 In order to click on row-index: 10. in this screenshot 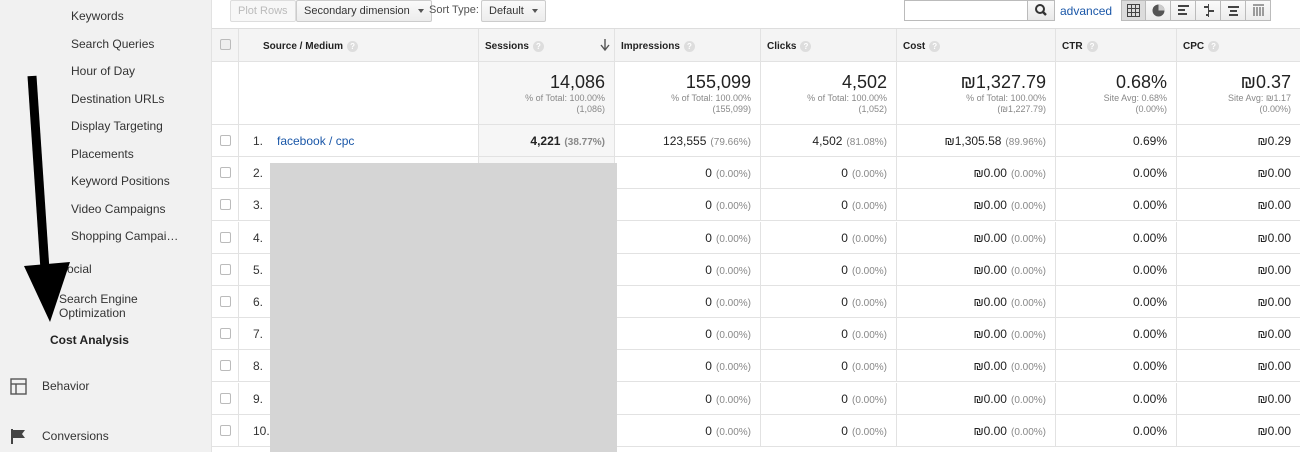, I will do `click(261, 431)`.